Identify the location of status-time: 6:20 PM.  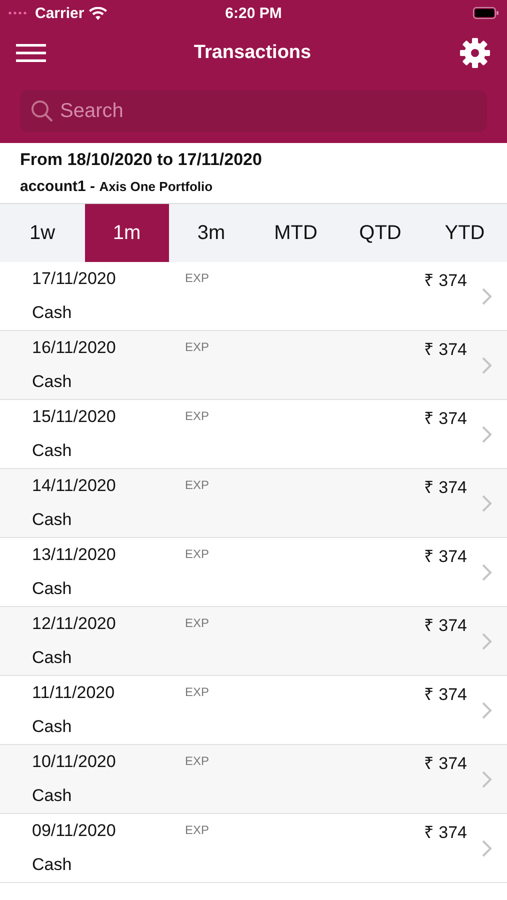
(253, 13).